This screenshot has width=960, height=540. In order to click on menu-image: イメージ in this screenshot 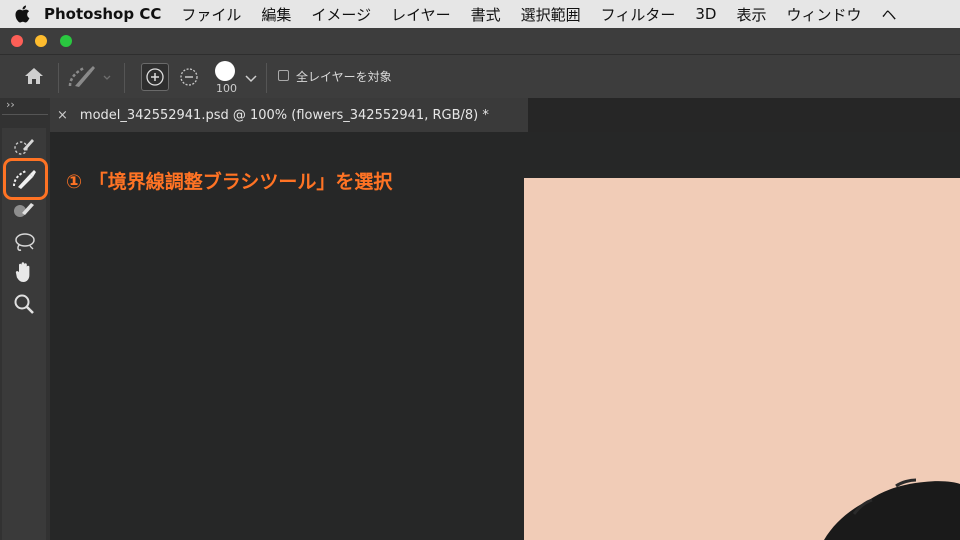, I will do `click(341, 14)`.